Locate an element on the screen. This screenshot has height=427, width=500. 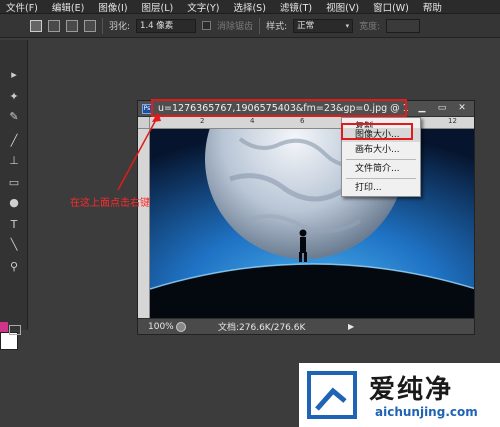
intersect-selection-mode-button is located at coordinates (90, 25).